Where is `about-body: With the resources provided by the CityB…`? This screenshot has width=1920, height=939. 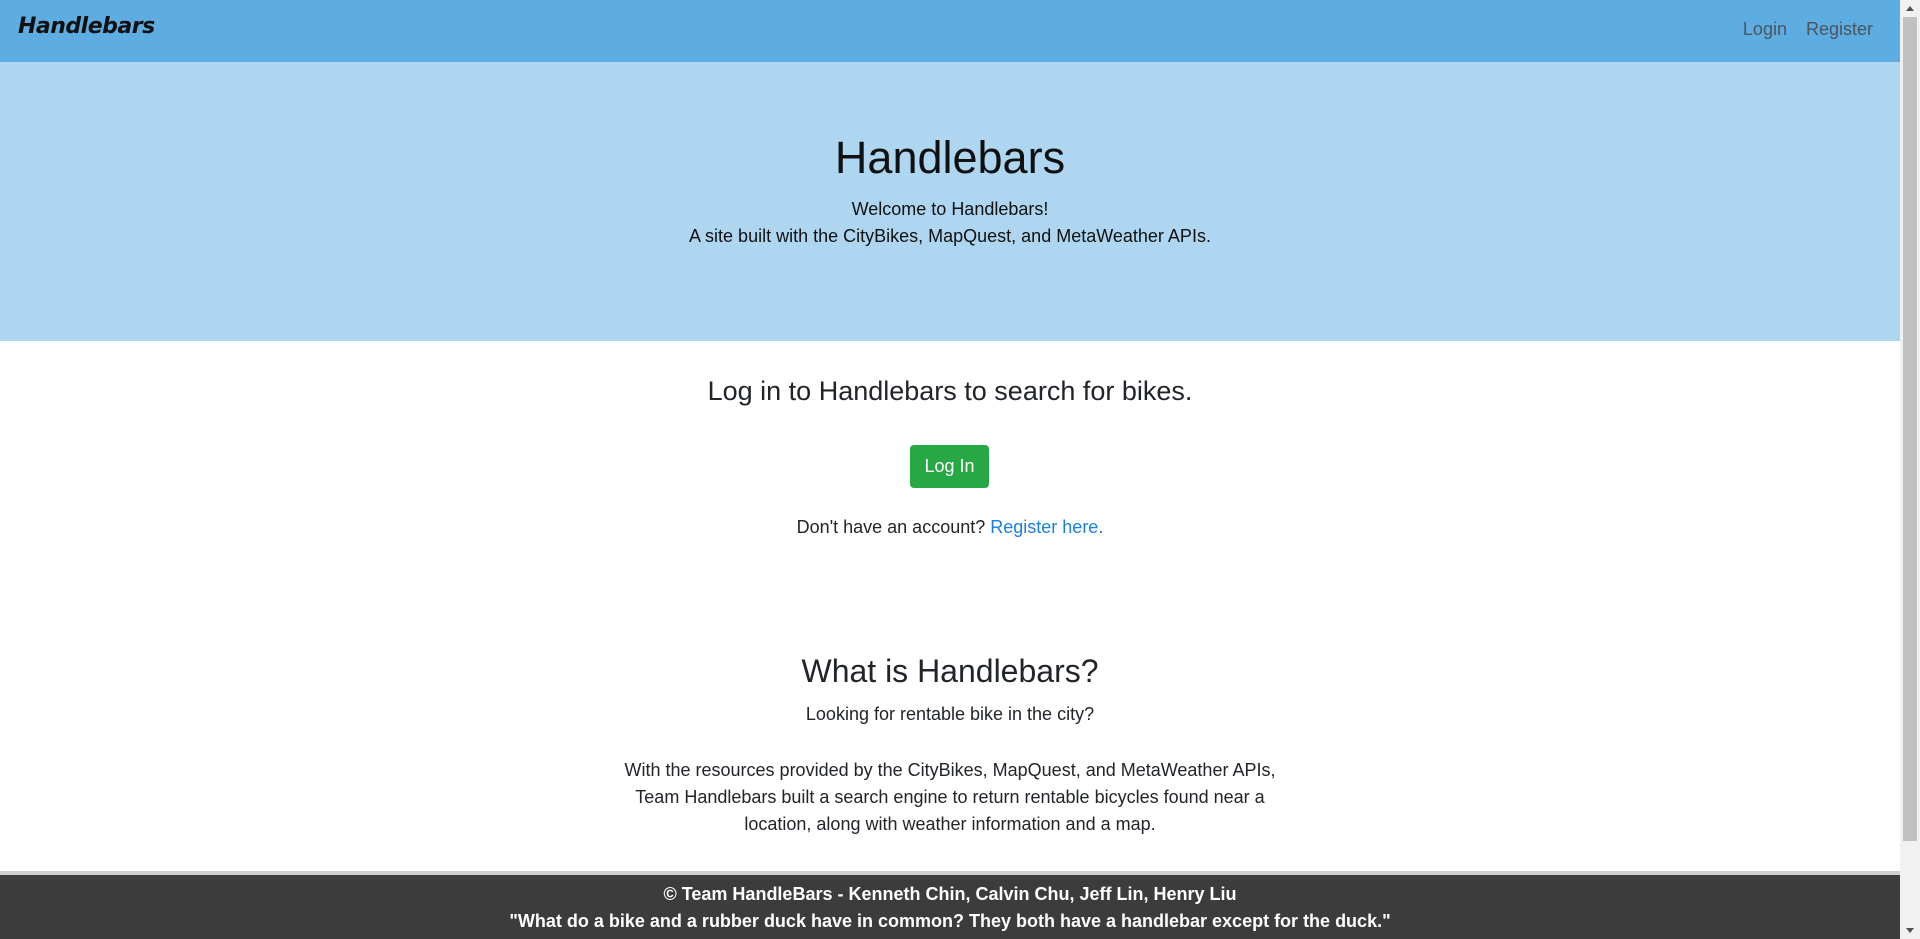
about-body: With the resources provided by the CityB… is located at coordinates (950, 797).